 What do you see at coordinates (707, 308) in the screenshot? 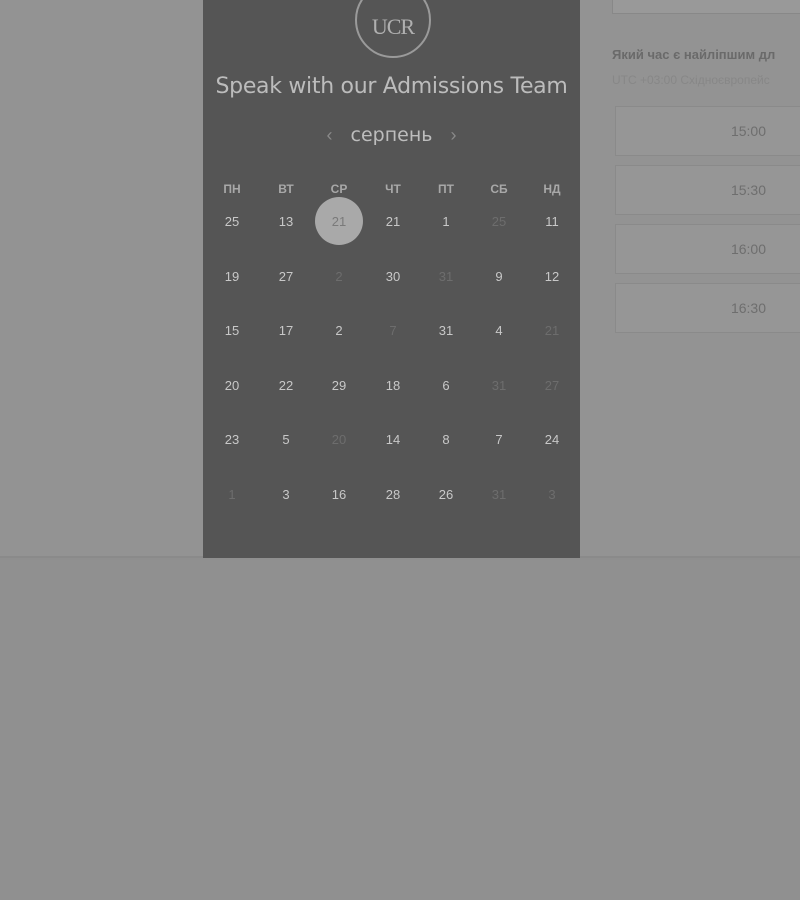
I see `time-slot-button: 16:30` at bounding box center [707, 308].